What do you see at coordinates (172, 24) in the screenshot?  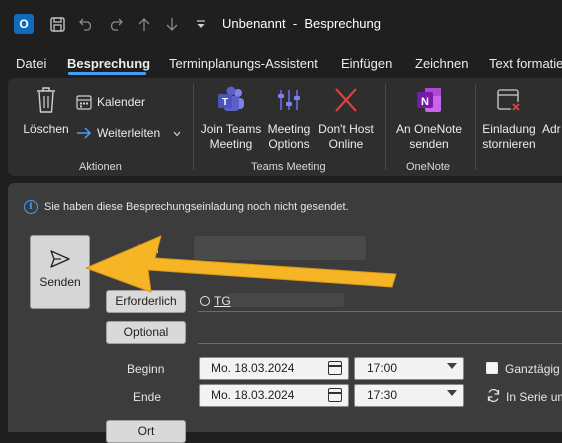 I see `down-arrow-icon` at bounding box center [172, 24].